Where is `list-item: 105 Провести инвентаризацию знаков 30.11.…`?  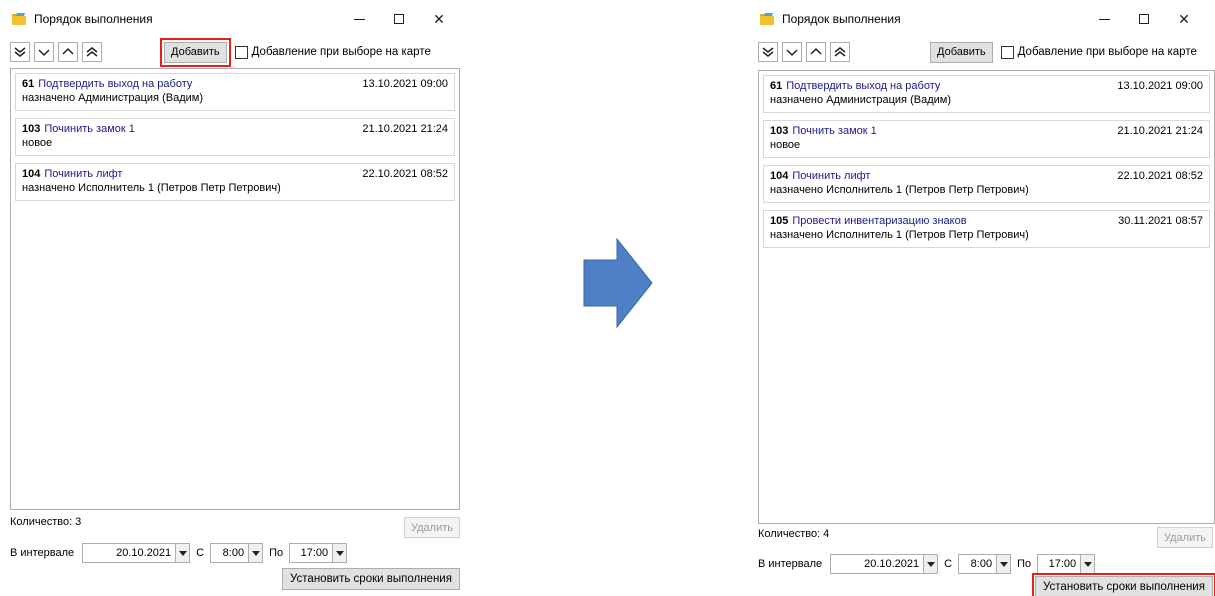 list-item: 105 Провести инвентаризацию знаков 30.11.… is located at coordinates (986, 229).